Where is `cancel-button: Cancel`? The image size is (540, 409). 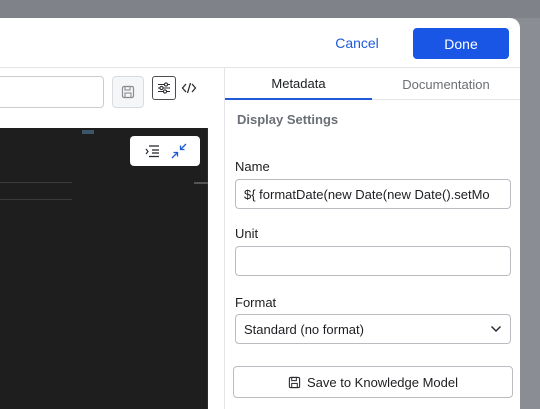 cancel-button: Cancel is located at coordinates (357, 43).